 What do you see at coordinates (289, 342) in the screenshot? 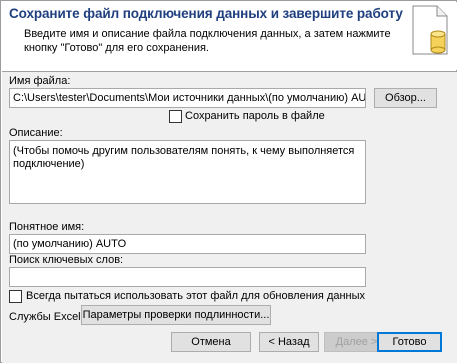
I see `back-button: < Назад` at bounding box center [289, 342].